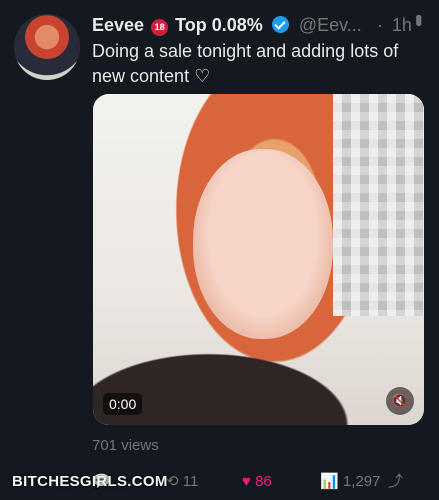  Describe the element at coordinates (263, 481) in the screenshot. I see `like-count: 86` at that location.